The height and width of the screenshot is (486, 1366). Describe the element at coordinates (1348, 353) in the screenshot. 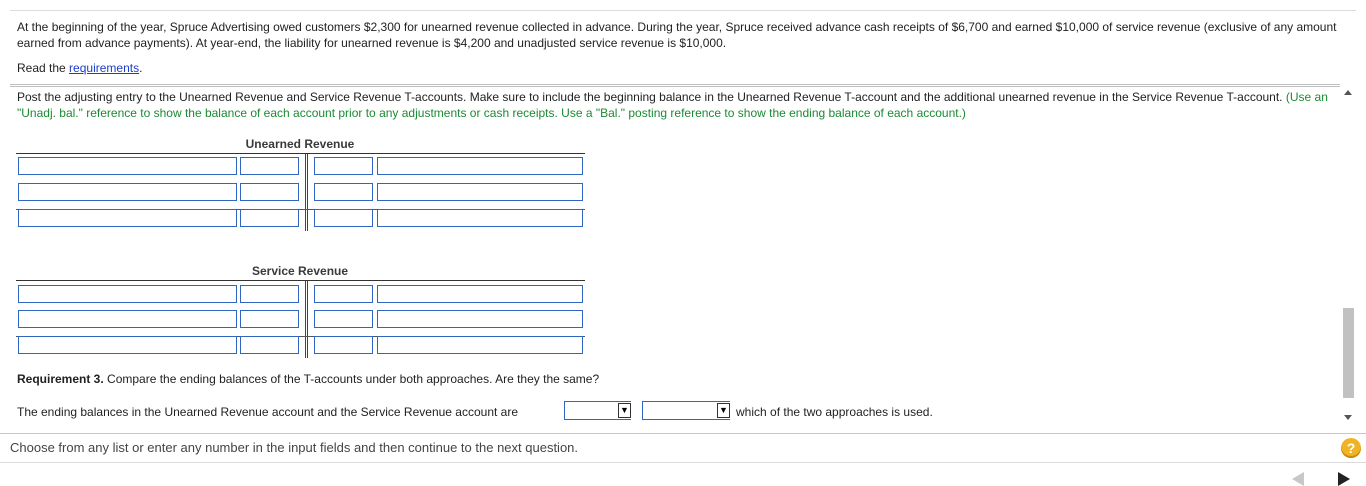

I see `scrollbar-thumb` at that location.